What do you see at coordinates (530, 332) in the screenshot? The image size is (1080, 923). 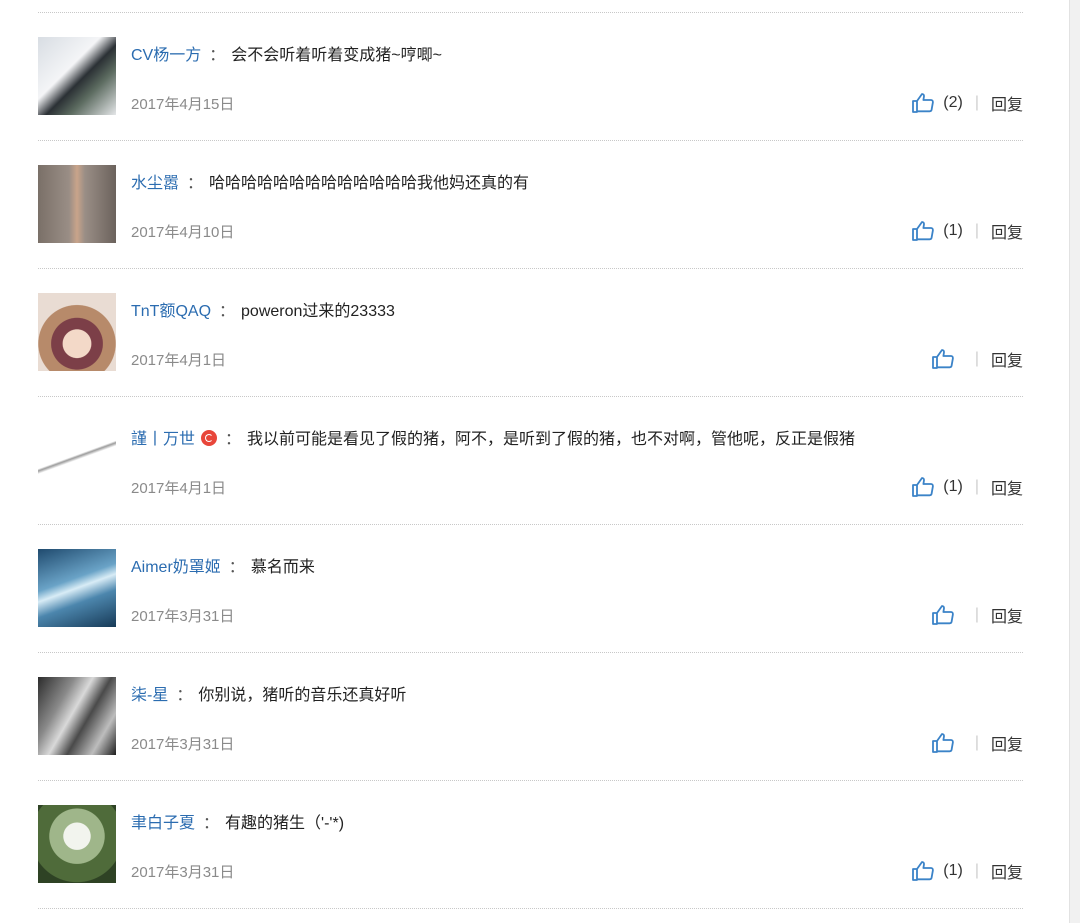 I see `comment-item: TnT额QAQ ： poweron过来的23333 2017年4月1日 | 回复` at bounding box center [530, 332].